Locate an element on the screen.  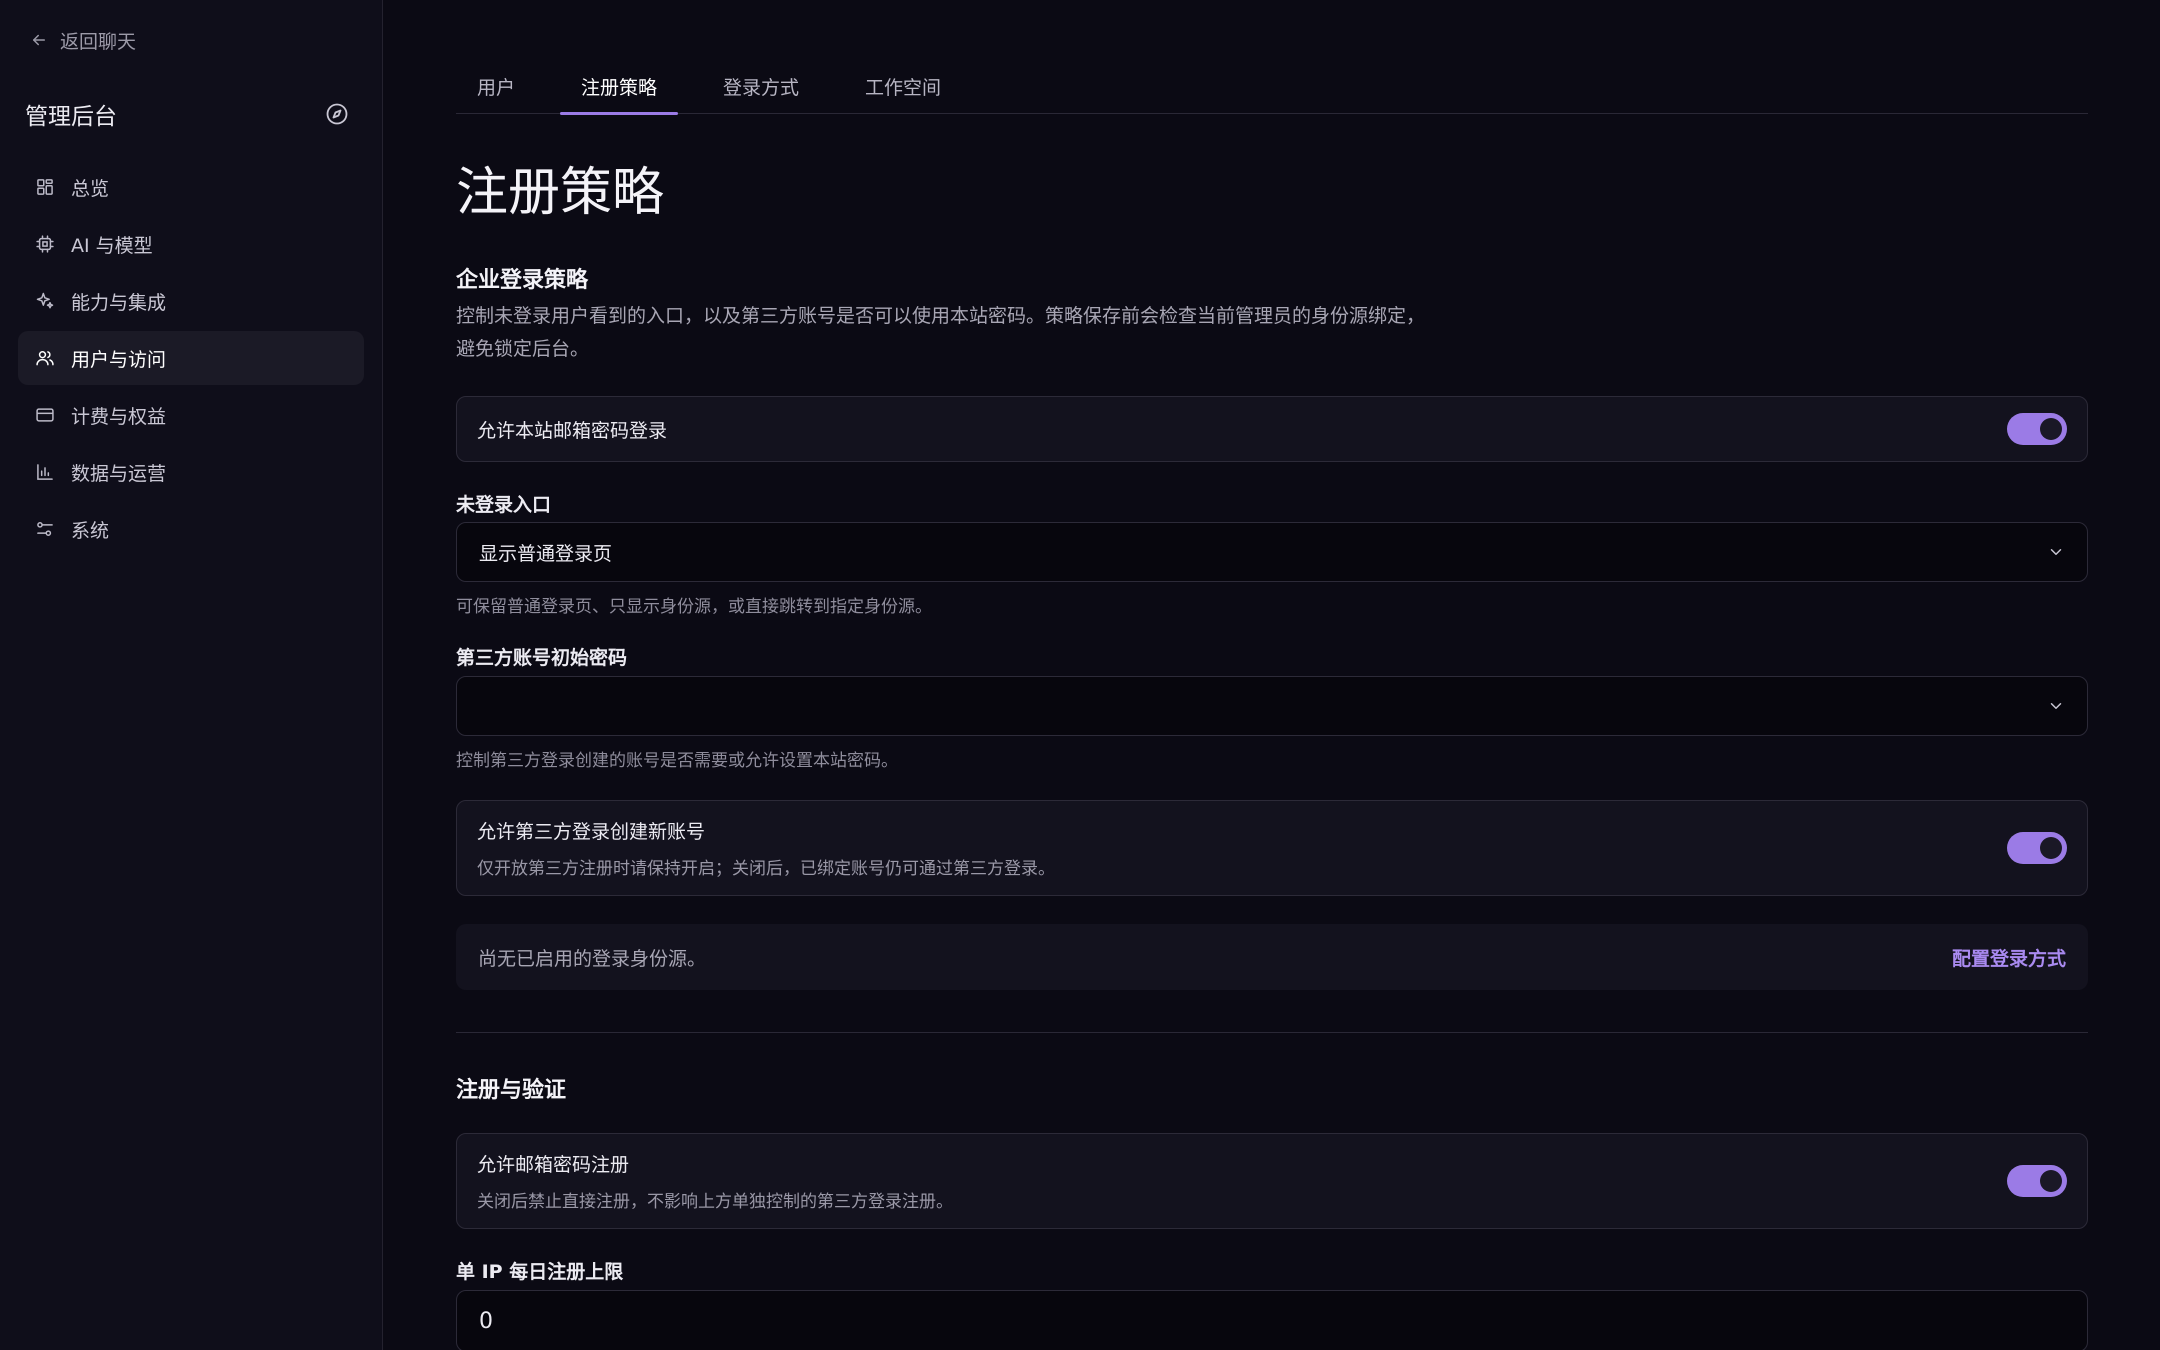
entry-select: 显示普通登录页 is located at coordinates (1272, 552).